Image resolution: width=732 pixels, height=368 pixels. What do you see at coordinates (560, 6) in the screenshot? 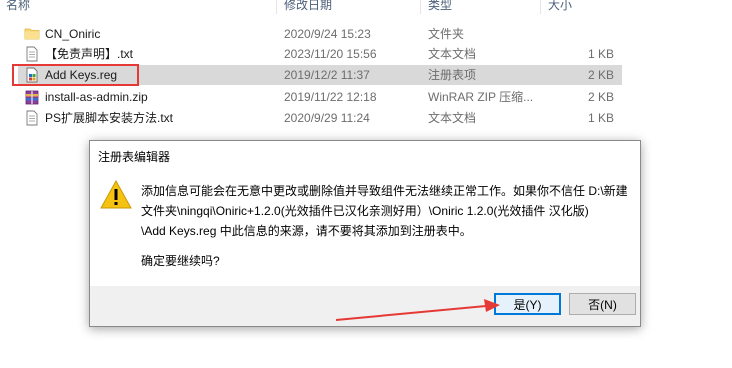
I see `column-size-header: 大小` at bounding box center [560, 6].